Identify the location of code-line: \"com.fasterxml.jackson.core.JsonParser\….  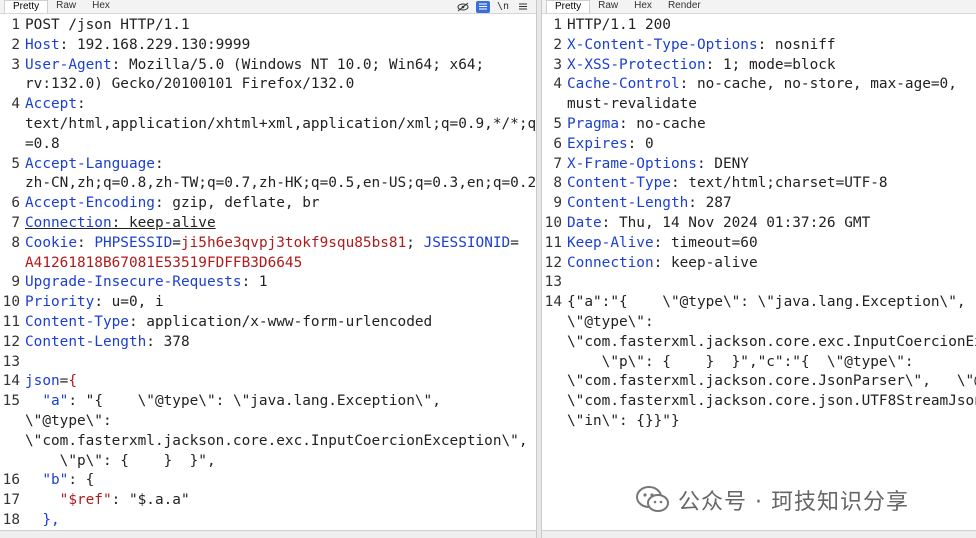
(759, 382).